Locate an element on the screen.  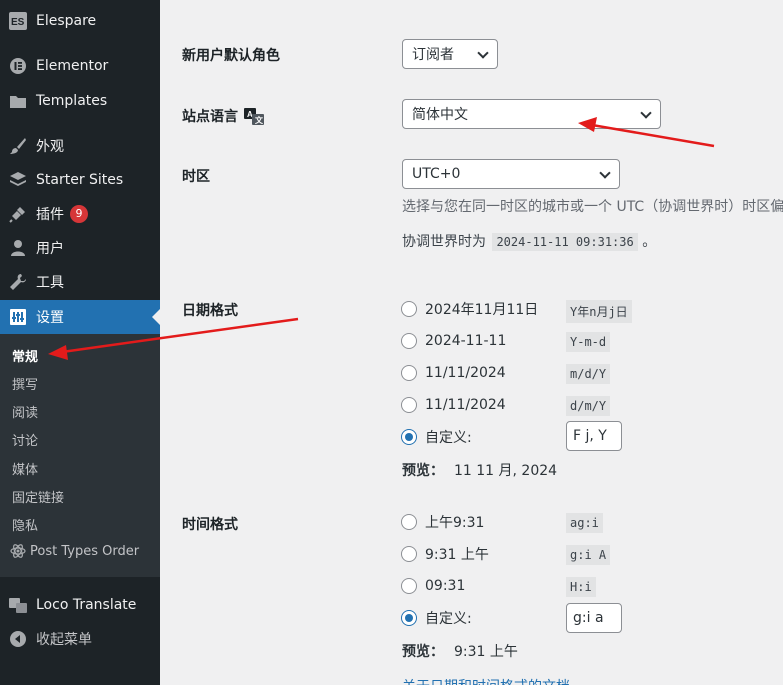
radio-label: 上午9:31 is located at coordinates (455, 523).